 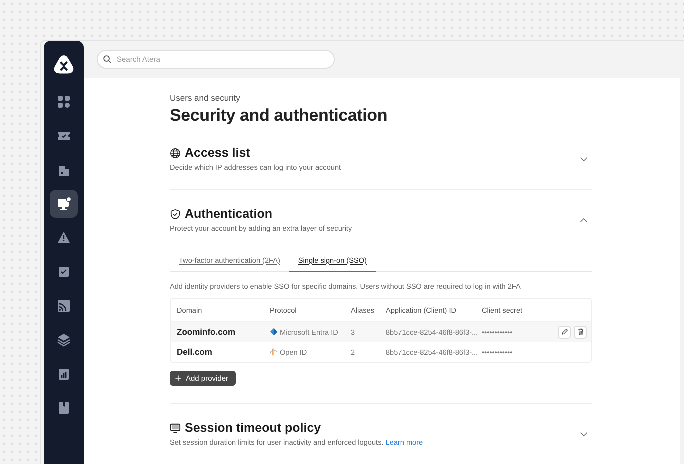 What do you see at coordinates (64, 272) in the screenshot?
I see `chip-icon` at bounding box center [64, 272].